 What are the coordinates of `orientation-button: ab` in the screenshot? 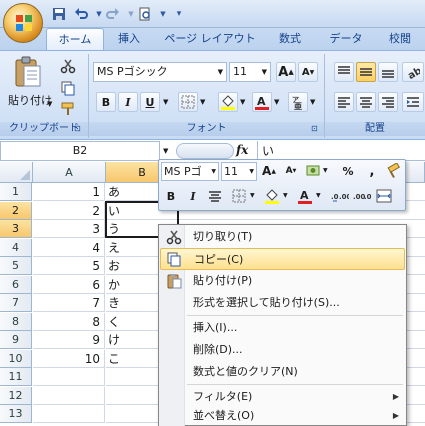 It's located at (413, 72).